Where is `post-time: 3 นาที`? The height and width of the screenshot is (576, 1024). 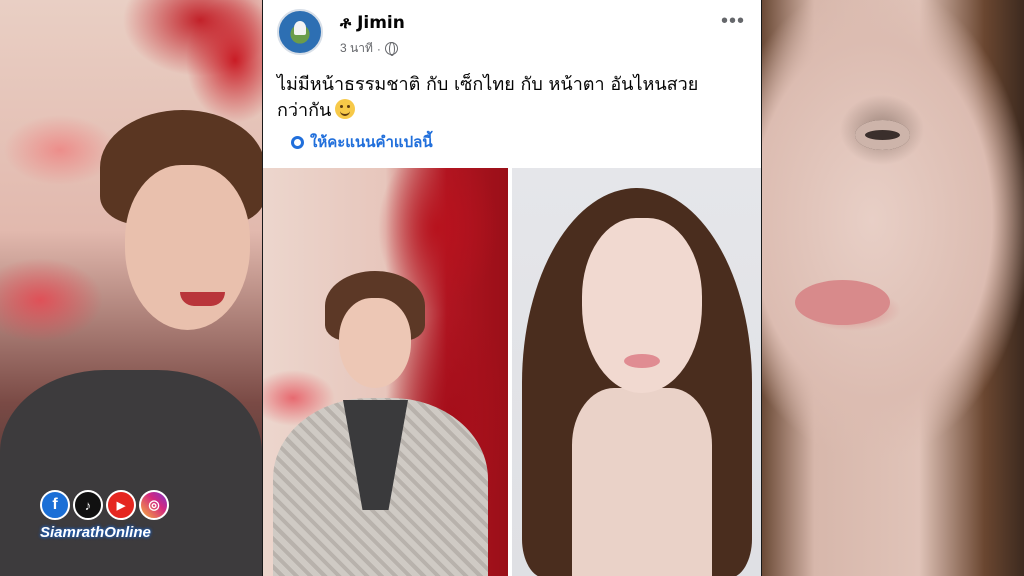 post-time: 3 นาที is located at coordinates (356, 48).